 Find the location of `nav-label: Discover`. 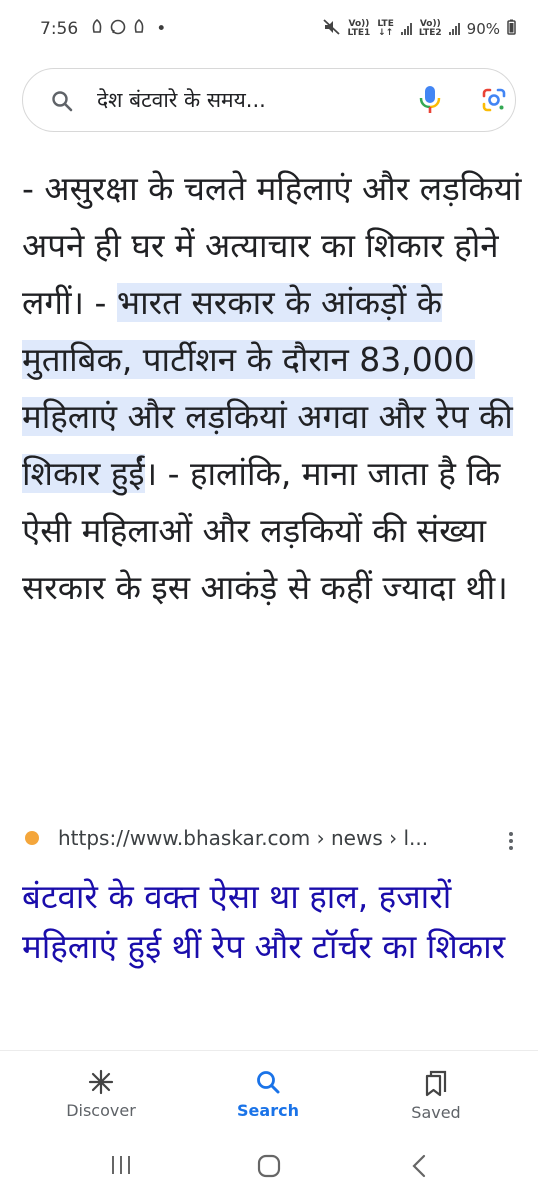

nav-label: Discover is located at coordinates (101, 1110).